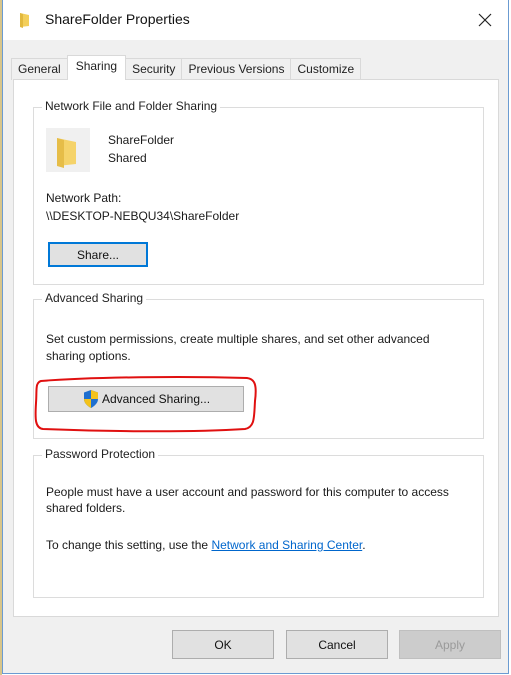 The height and width of the screenshot is (675, 511). What do you see at coordinates (94, 298) in the screenshot?
I see `advanced-sharing-title: Advanced Sharing` at bounding box center [94, 298].